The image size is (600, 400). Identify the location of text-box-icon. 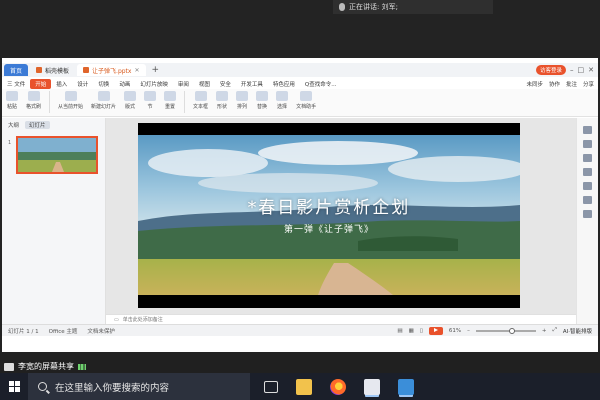
(200, 96).